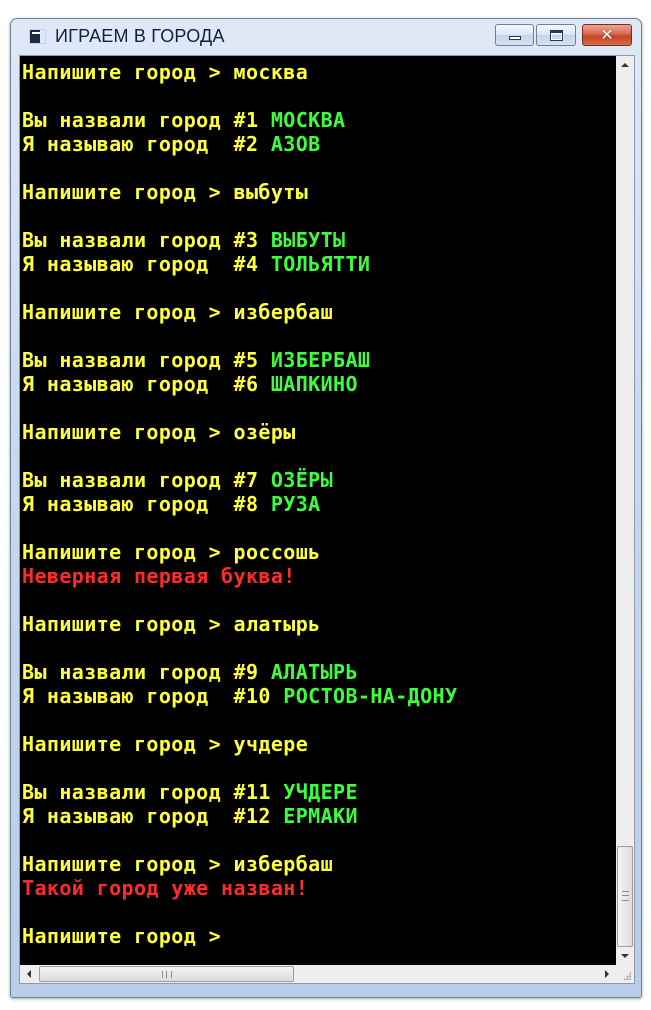  Describe the element at coordinates (320, 816) in the screenshot. I see `city-name: ЕРМАКИ` at that location.